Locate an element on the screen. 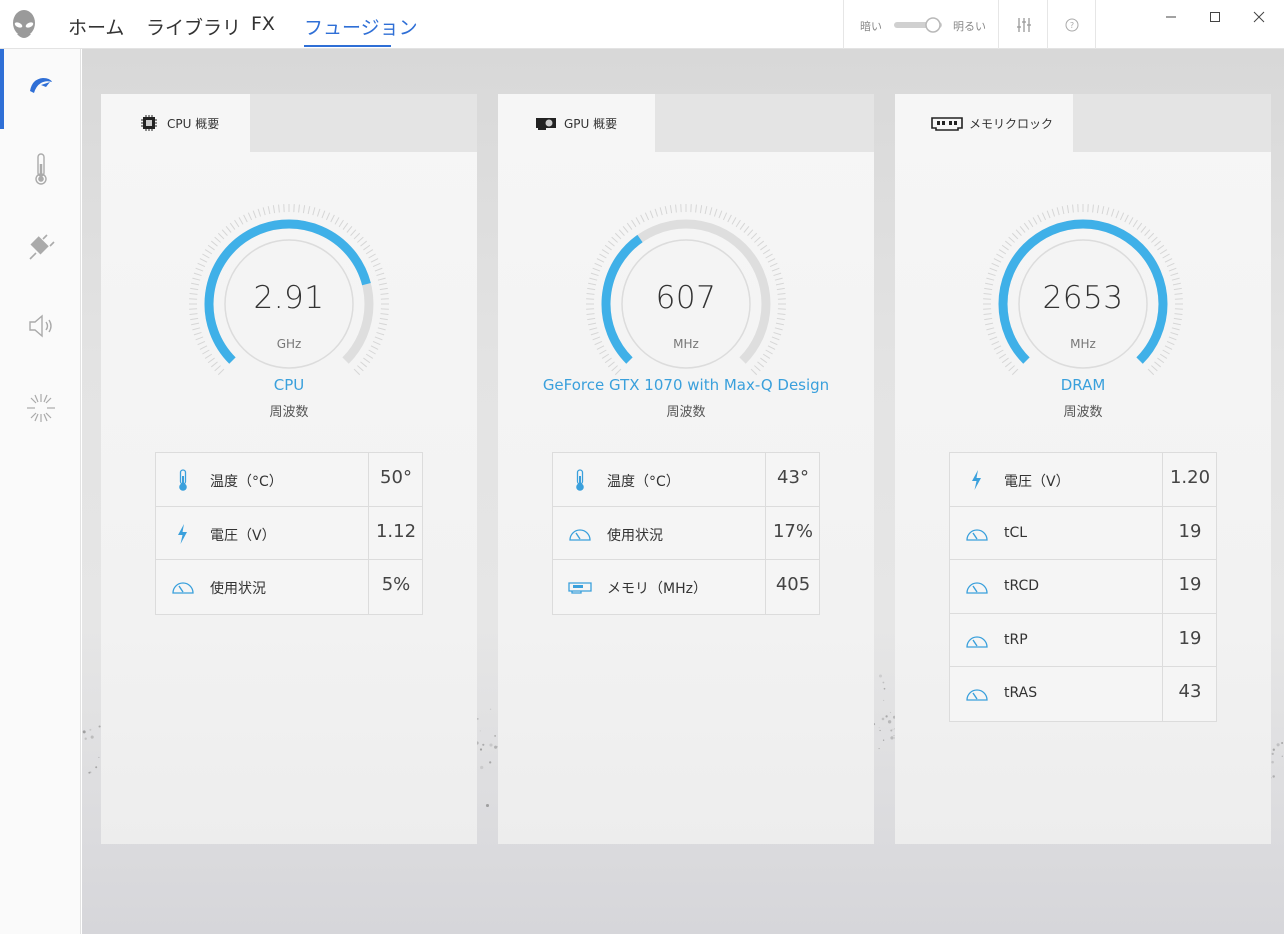 Image resolution: width=1284 pixels, height=934 pixels. stat-row: メモリ（MHz） 405 is located at coordinates (686, 587).